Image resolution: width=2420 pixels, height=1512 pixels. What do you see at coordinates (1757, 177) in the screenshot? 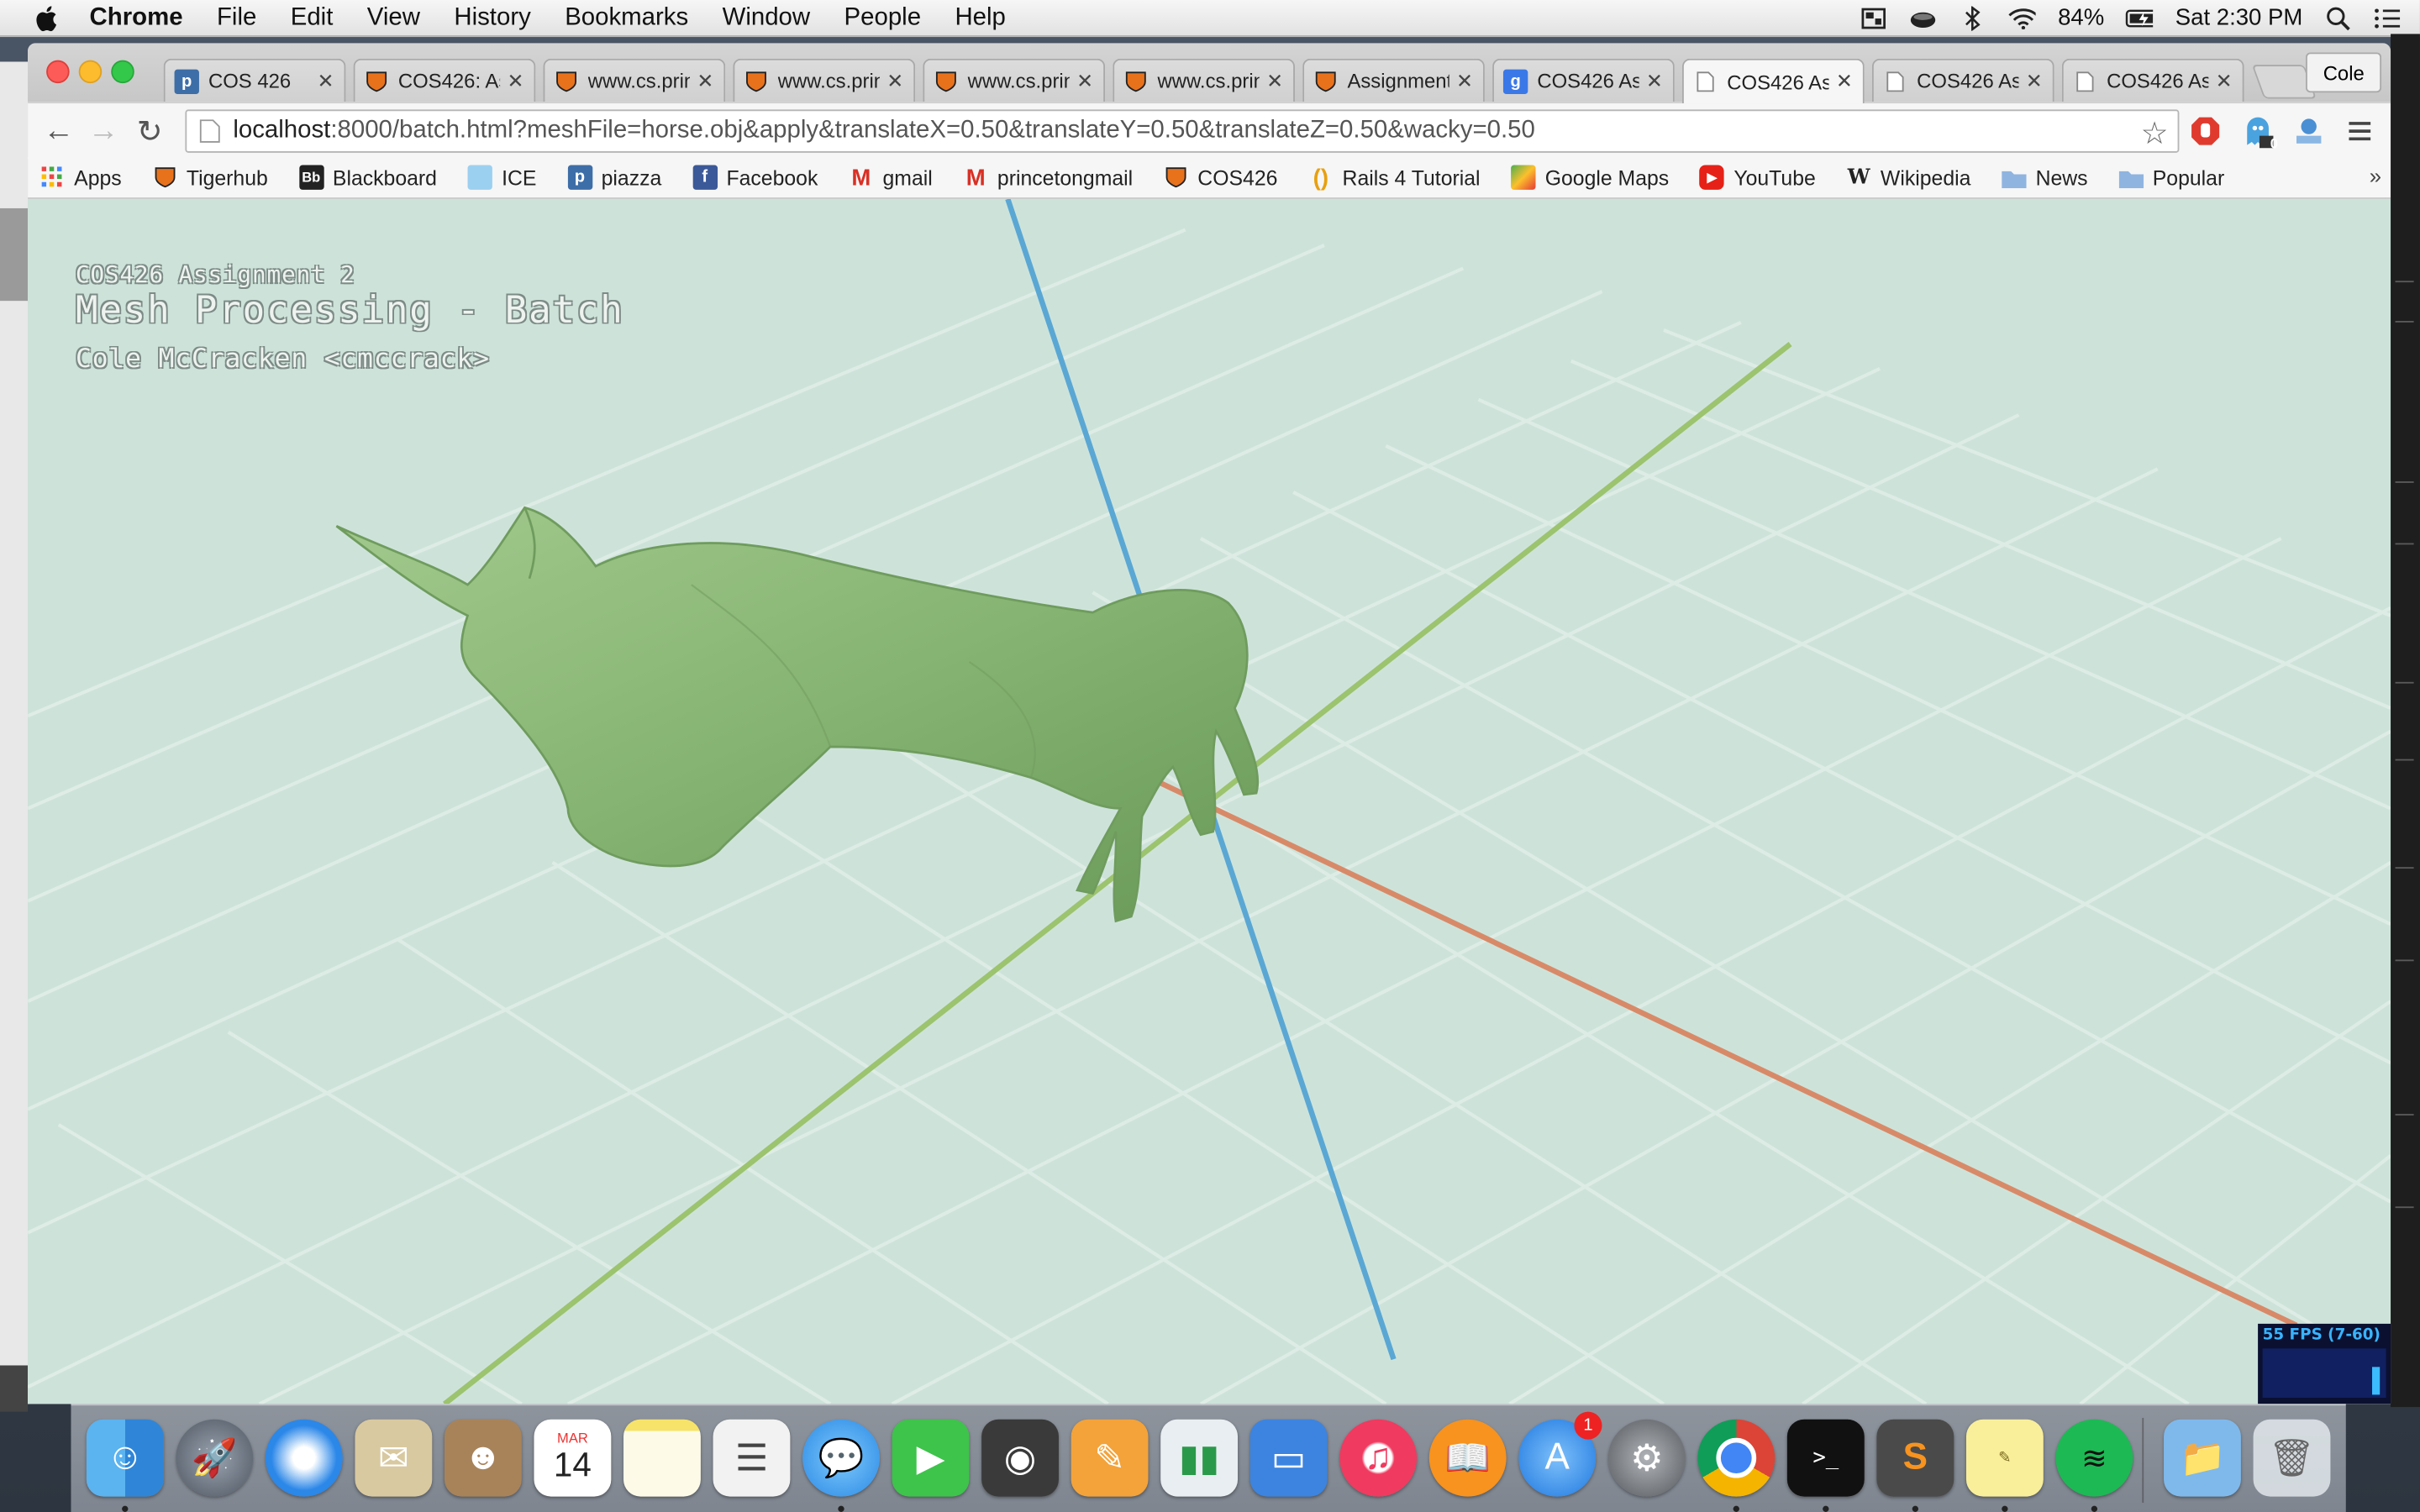
I see `bookmark-youtube: ▶ YouTube` at bounding box center [1757, 177].